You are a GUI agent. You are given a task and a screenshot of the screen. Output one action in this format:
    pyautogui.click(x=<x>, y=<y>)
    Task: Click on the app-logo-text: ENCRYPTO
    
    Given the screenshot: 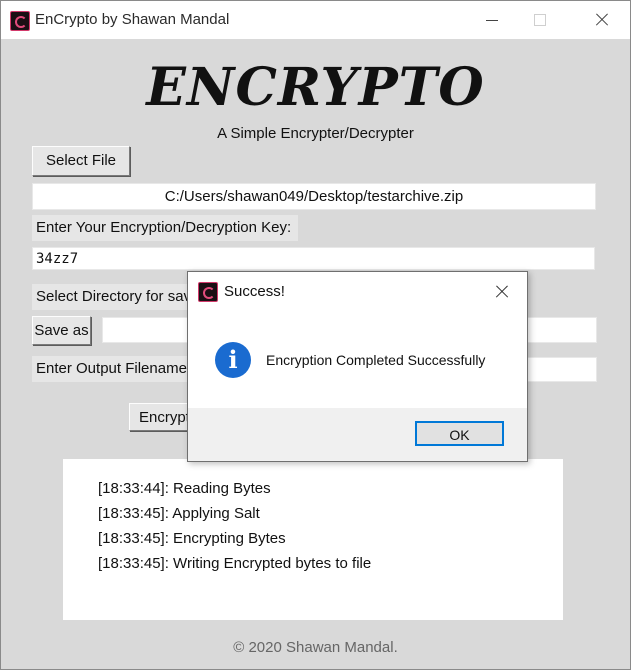 What is the action you would take?
    pyautogui.click(x=315, y=87)
    